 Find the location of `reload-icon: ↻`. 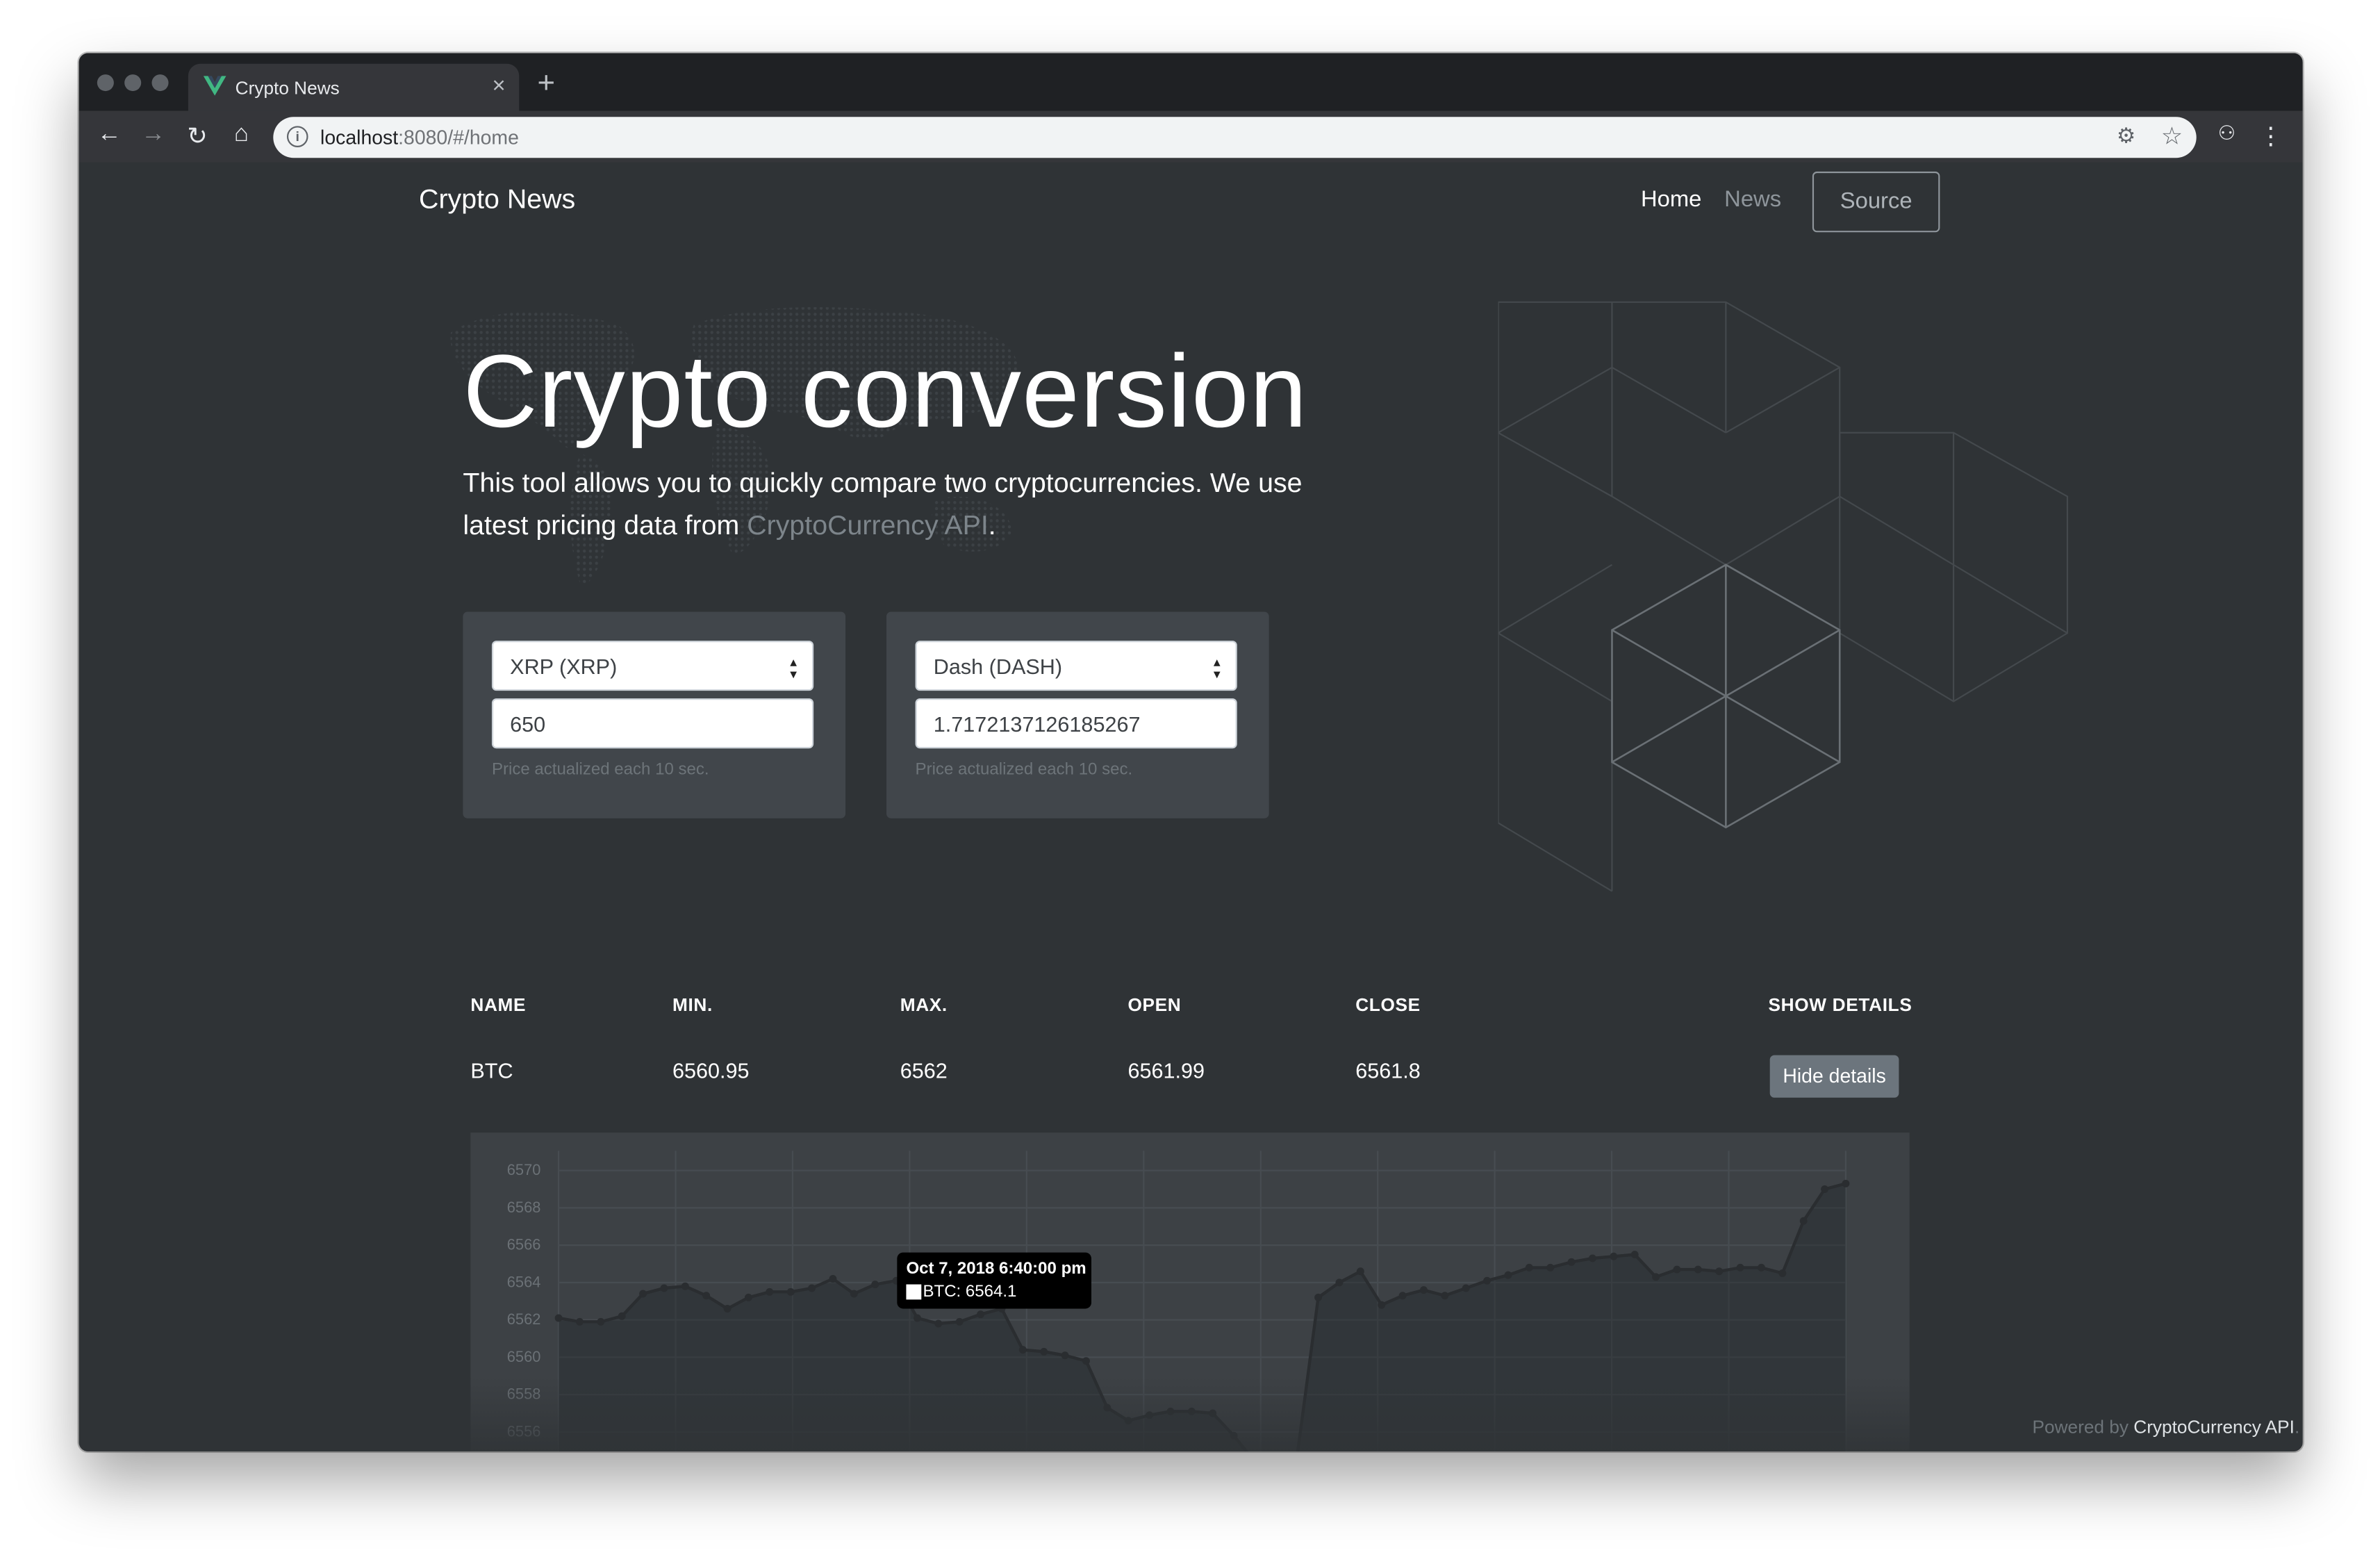

reload-icon: ↻ is located at coordinates (197, 137).